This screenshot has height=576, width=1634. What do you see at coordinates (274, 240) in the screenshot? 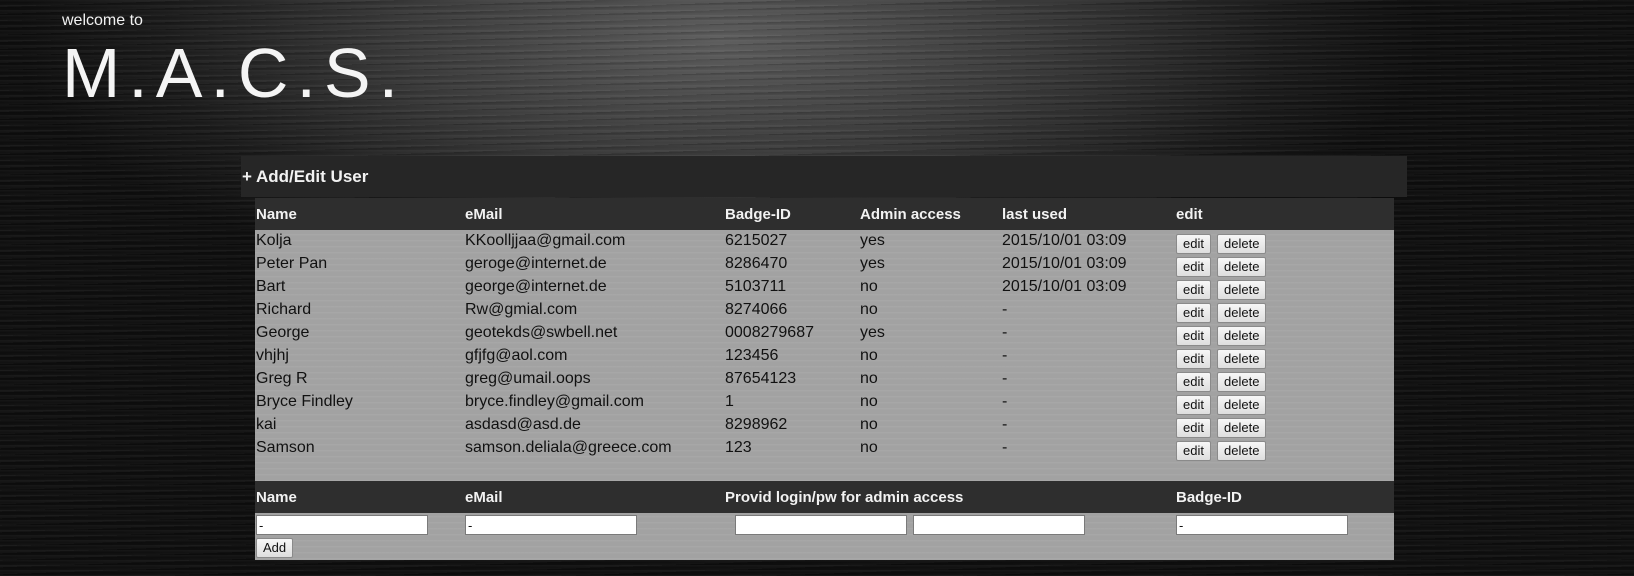
I see `cell-name: Kolja` at bounding box center [274, 240].